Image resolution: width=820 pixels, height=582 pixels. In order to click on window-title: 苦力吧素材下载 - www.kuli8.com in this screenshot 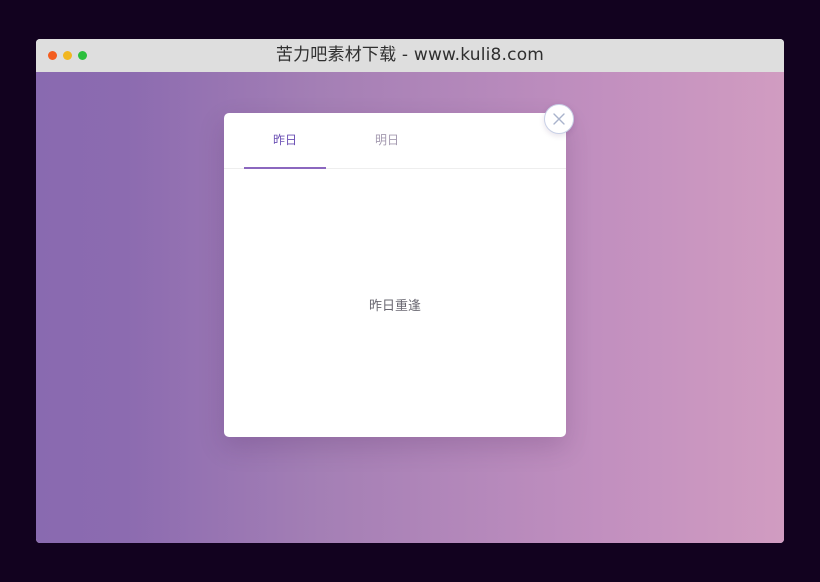, I will do `click(410, 55)`.